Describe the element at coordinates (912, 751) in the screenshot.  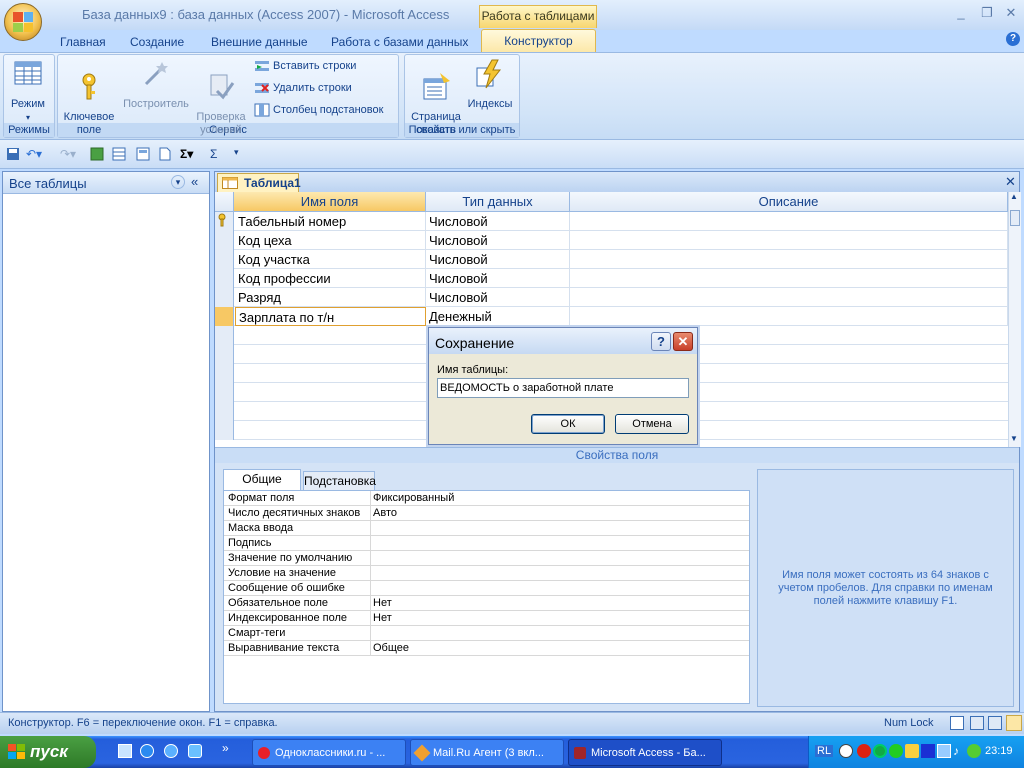
I see `chat-tray-icon` at that location.